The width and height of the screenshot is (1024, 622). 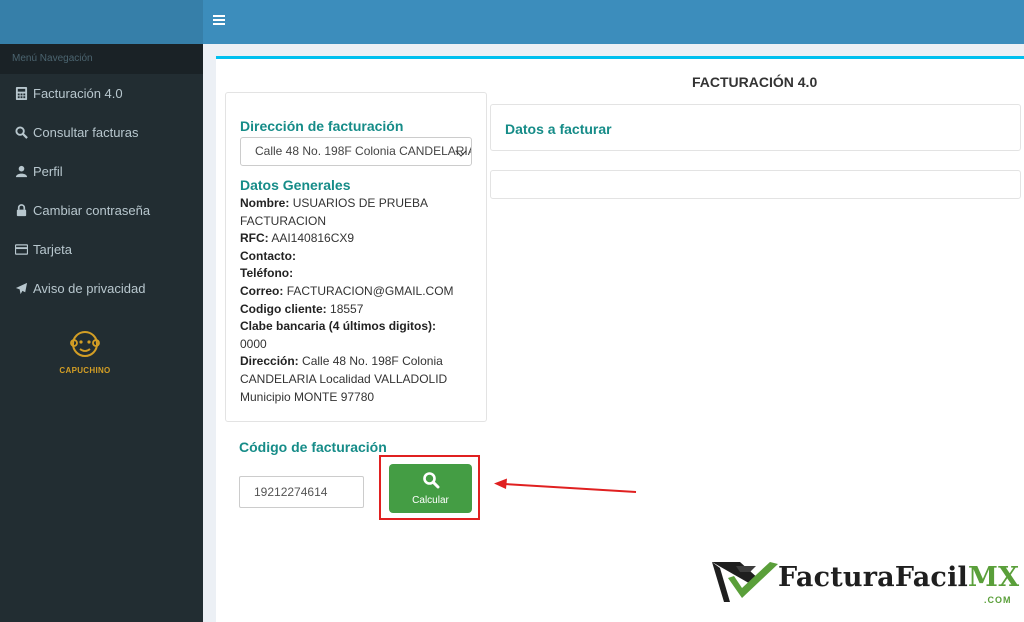 I want to click on correo-value: FACTURACION@GMAIL.COM, so click(x=370, y=290).